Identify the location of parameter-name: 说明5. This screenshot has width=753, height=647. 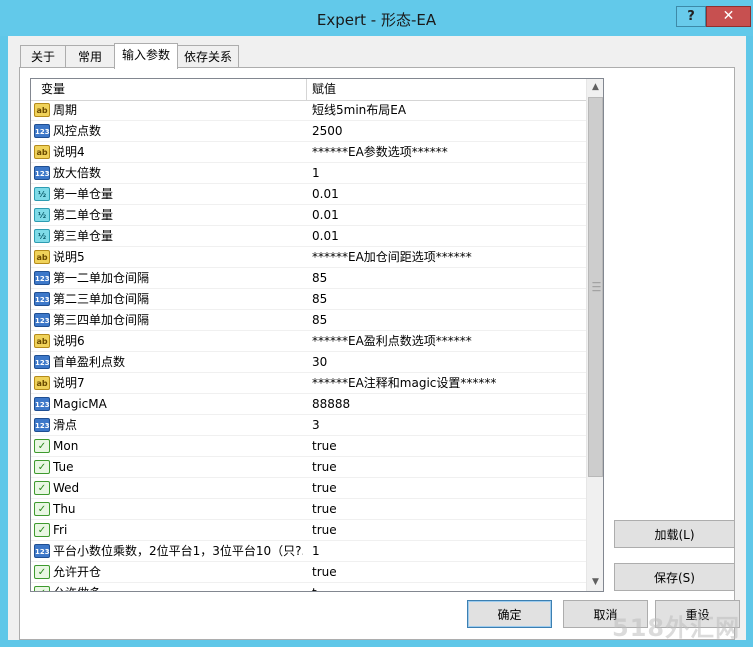
(69, 257).